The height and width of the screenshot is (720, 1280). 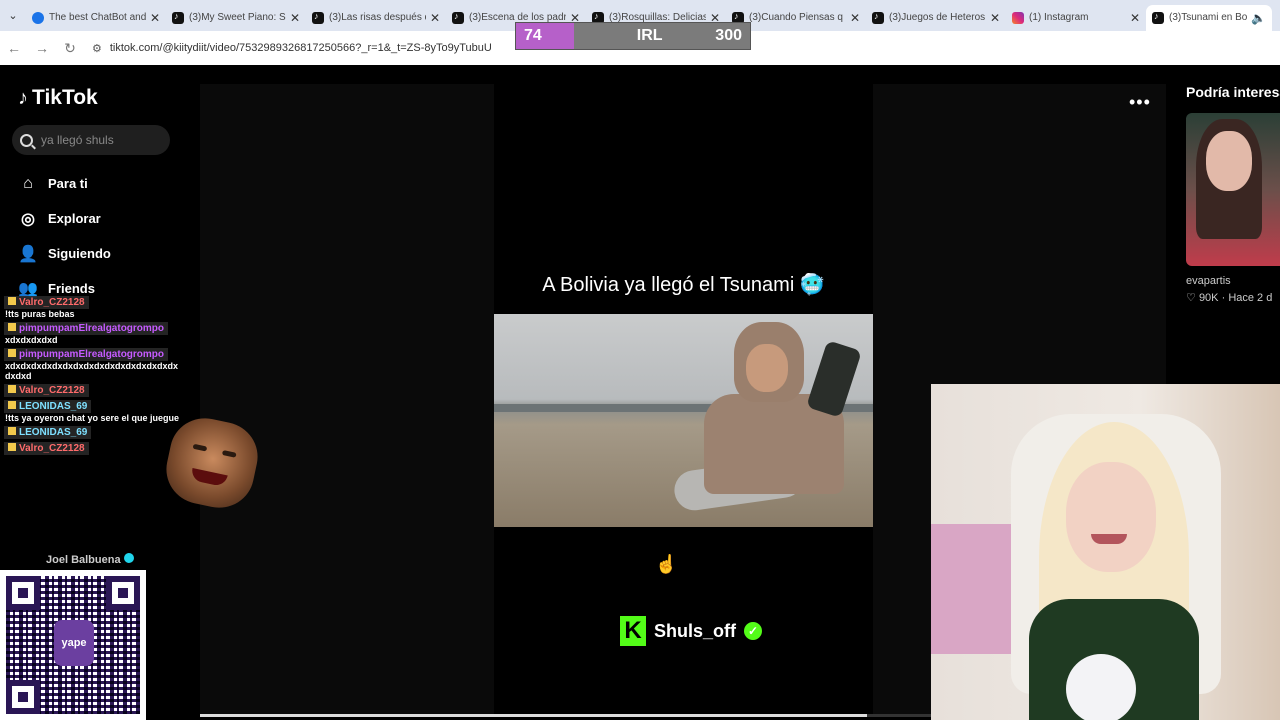 What do you see at coordinates (28, 254) in the screenshot?
I see `following-icon: 👤` at bounding box center [28, 254].